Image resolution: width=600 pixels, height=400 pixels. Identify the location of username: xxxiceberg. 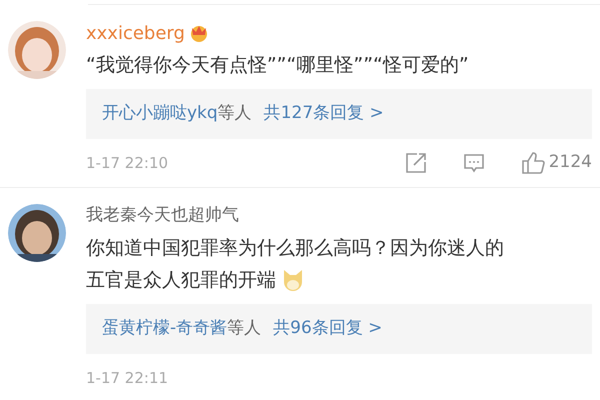
(135, 33).